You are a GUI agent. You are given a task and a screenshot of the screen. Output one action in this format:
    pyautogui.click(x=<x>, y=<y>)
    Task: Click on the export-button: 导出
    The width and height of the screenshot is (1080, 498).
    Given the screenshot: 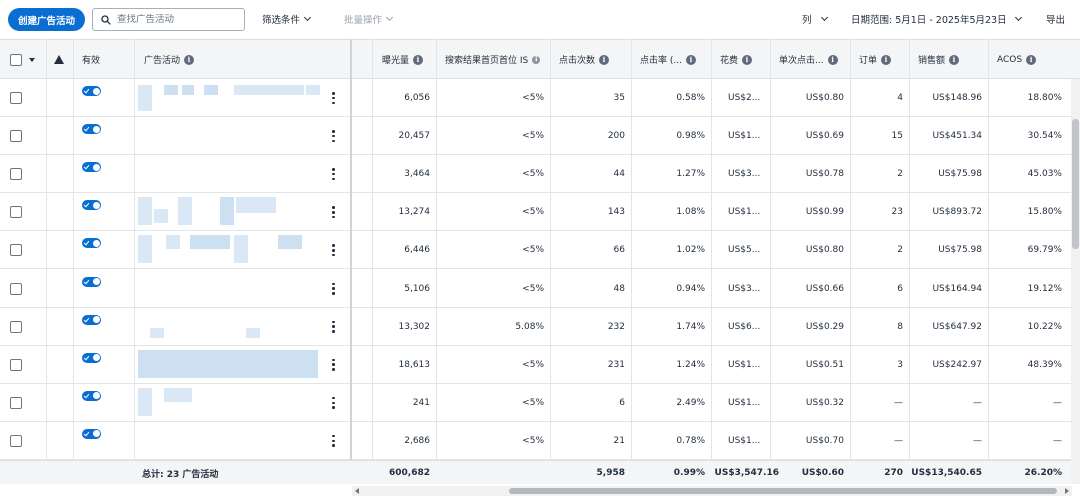 What is the action you would take?
    pyautogui.click(x=1055, y=19)
    